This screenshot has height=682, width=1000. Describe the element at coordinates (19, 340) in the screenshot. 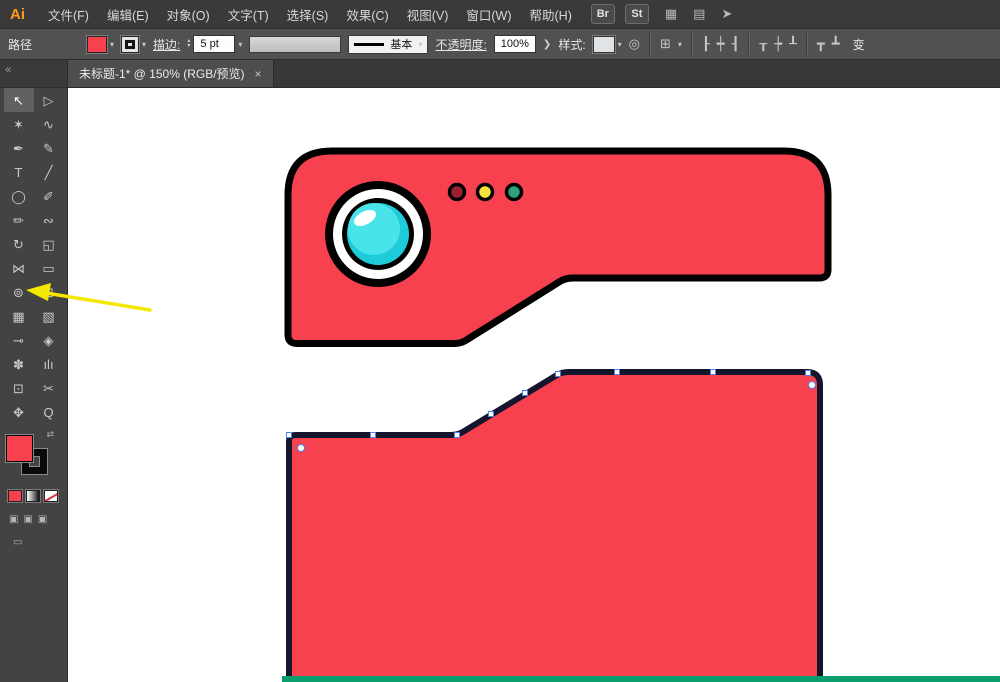

I see `eyedropper-tool: ⊸` at that location.